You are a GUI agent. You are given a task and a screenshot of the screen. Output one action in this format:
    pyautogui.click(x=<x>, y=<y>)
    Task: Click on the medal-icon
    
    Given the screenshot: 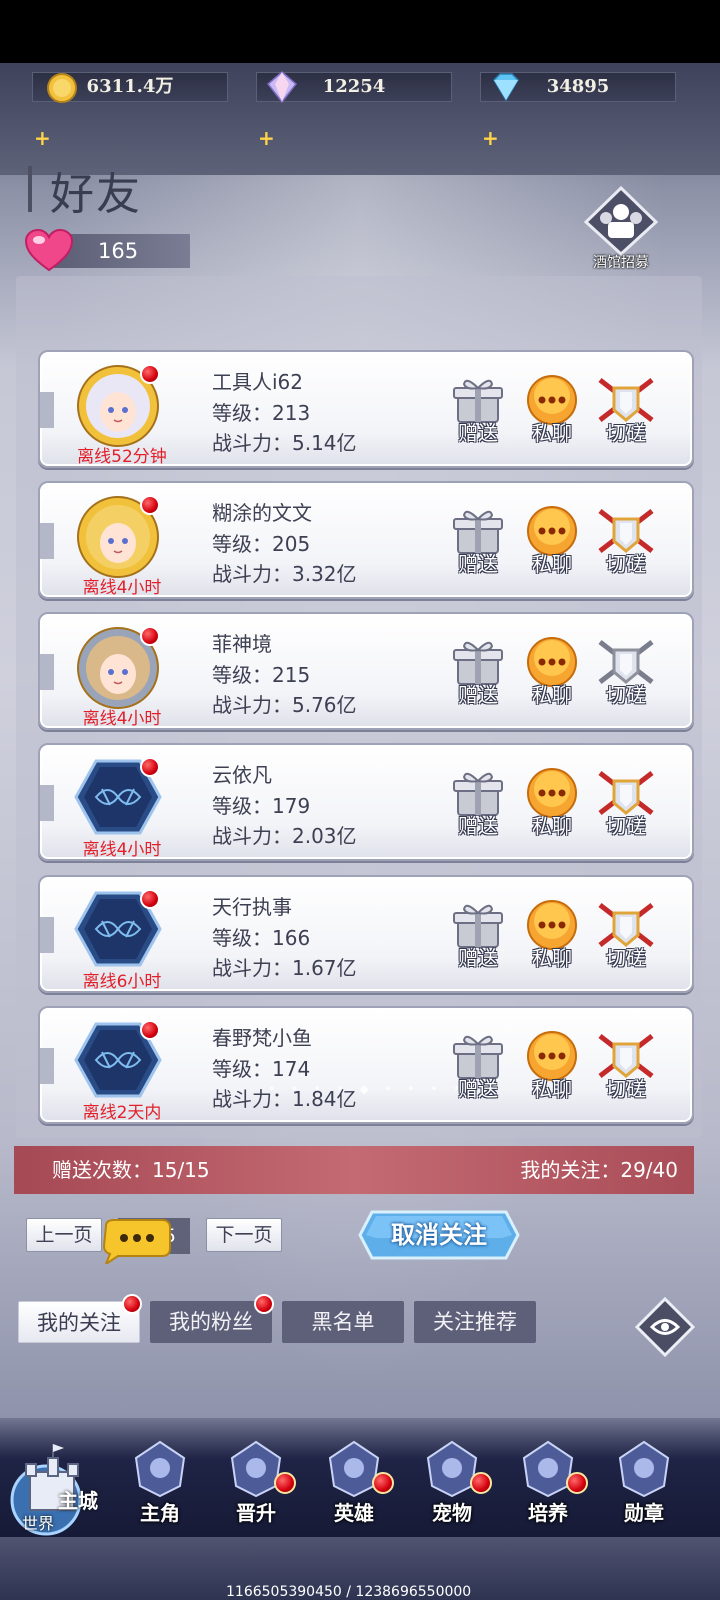 What is the action you would take?
    pyautogui.click(x=644, y=1469)
    